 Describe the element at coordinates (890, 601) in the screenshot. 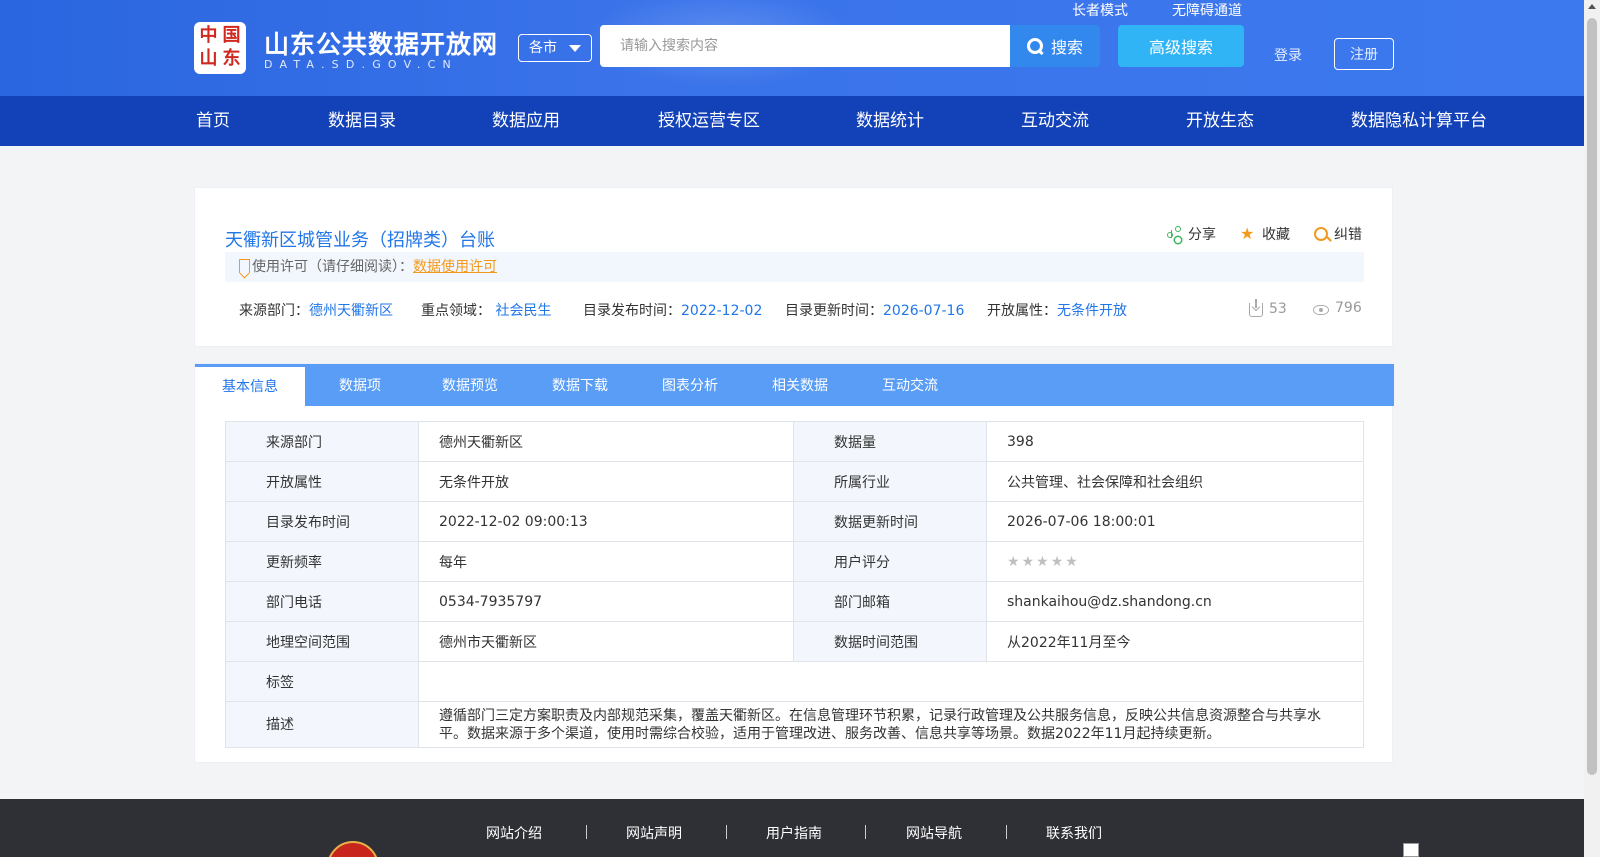

I see `info-key: 部门邮箱` at that location.